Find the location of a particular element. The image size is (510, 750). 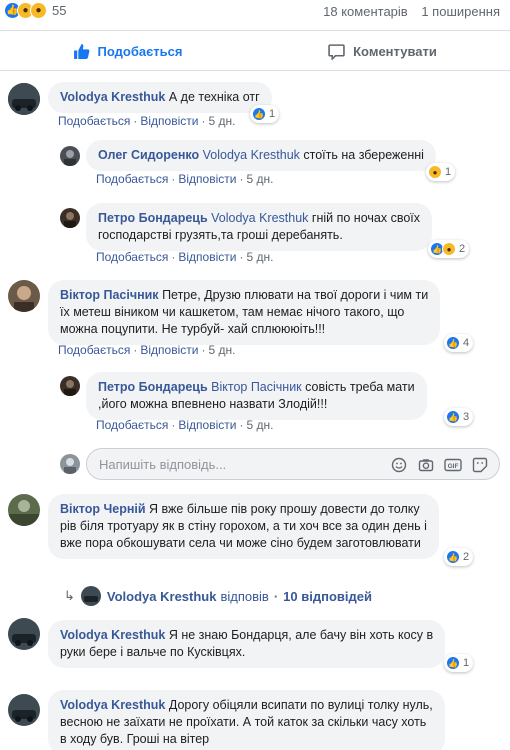

shares-count: 1 поширення is located at coordinates (460, 11).